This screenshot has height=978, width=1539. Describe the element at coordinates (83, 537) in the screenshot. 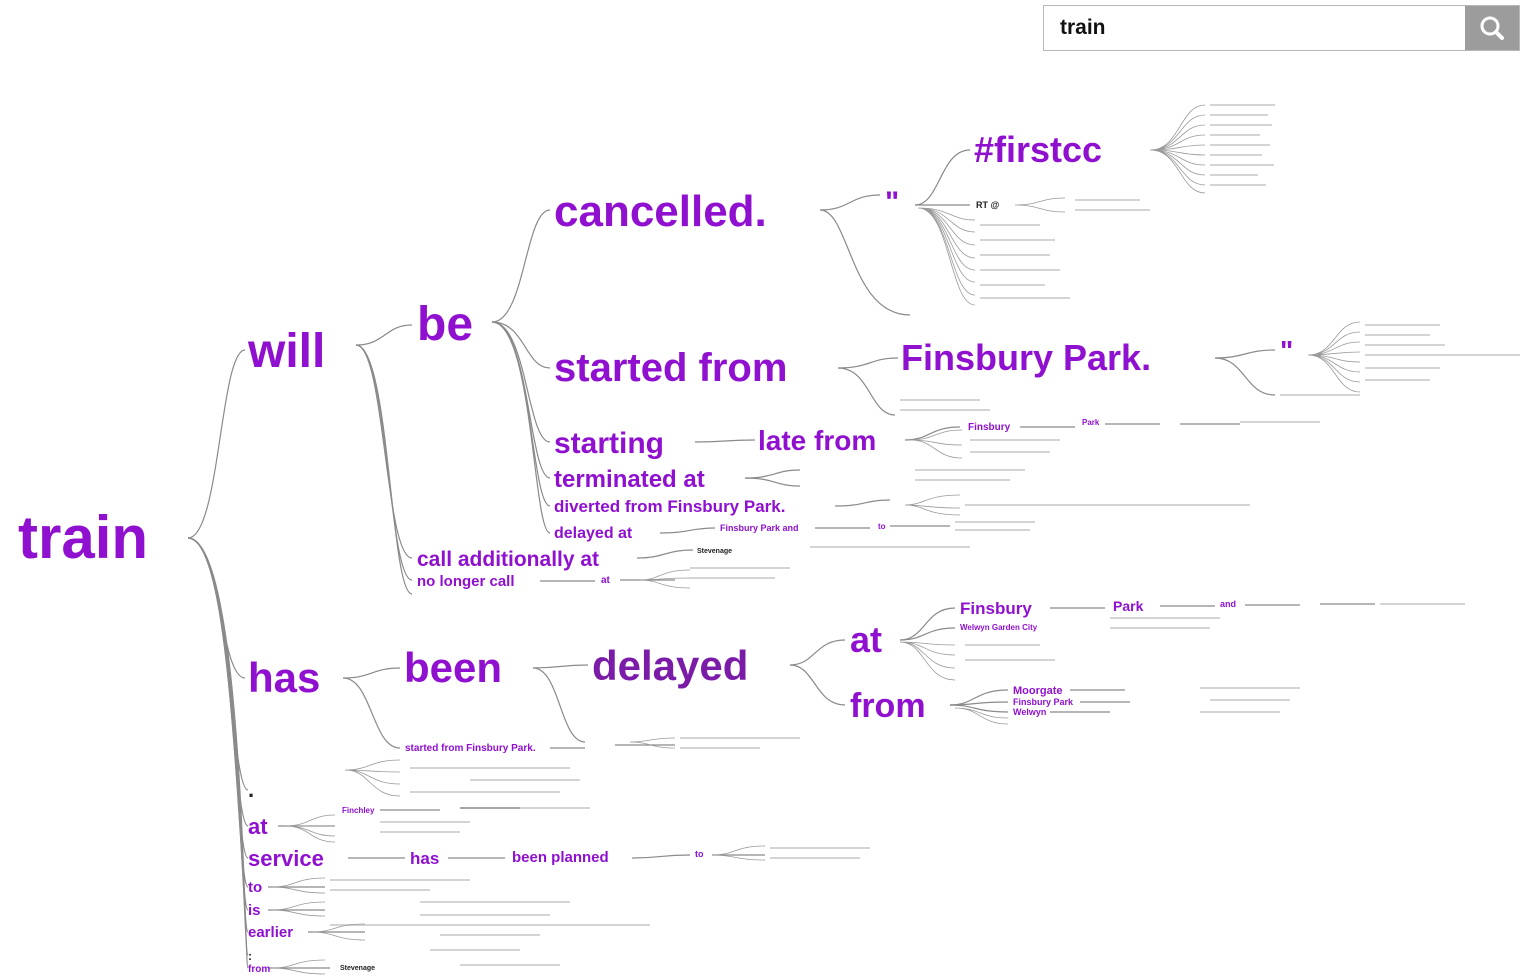

I see `root-word: train` at that location.